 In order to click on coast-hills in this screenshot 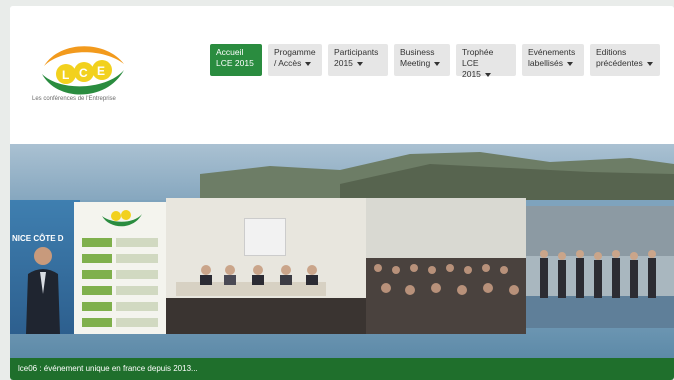, I will do `click(437, 176)`.